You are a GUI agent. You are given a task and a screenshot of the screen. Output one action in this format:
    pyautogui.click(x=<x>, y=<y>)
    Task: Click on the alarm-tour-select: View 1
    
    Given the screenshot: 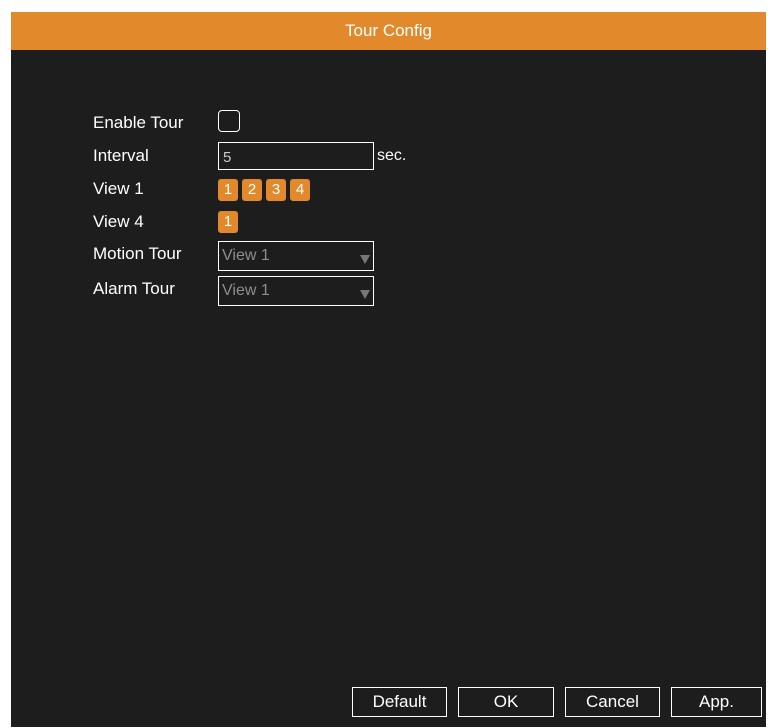 What is the action you would take?
    pyautogui.click(x=296, y=291)
    